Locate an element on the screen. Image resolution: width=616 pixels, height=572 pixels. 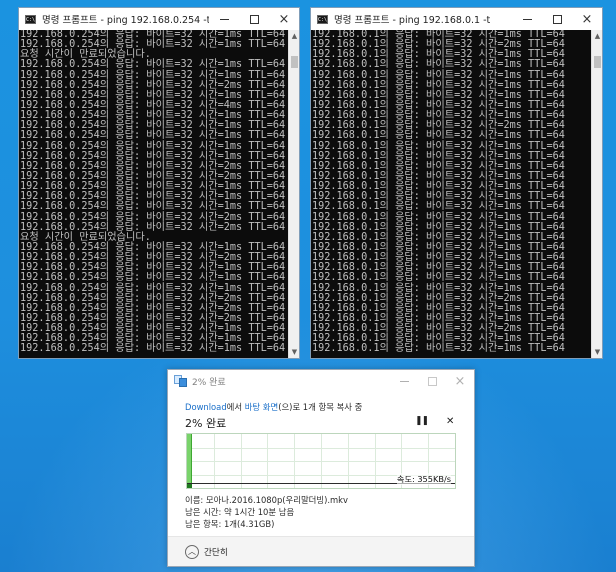
title-bar: C:\ 명령 프롬프트 - ping 192.168.0.1 -t × is located at coordinates (456, 19).